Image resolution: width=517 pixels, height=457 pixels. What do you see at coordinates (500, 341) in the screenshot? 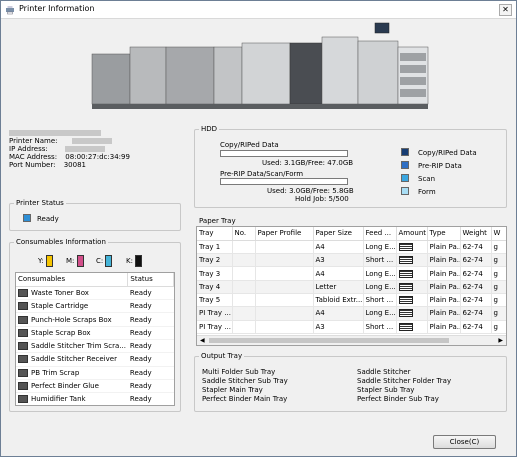
I see `scroll-right-icon: ▶` at bounding box center [500, 341].